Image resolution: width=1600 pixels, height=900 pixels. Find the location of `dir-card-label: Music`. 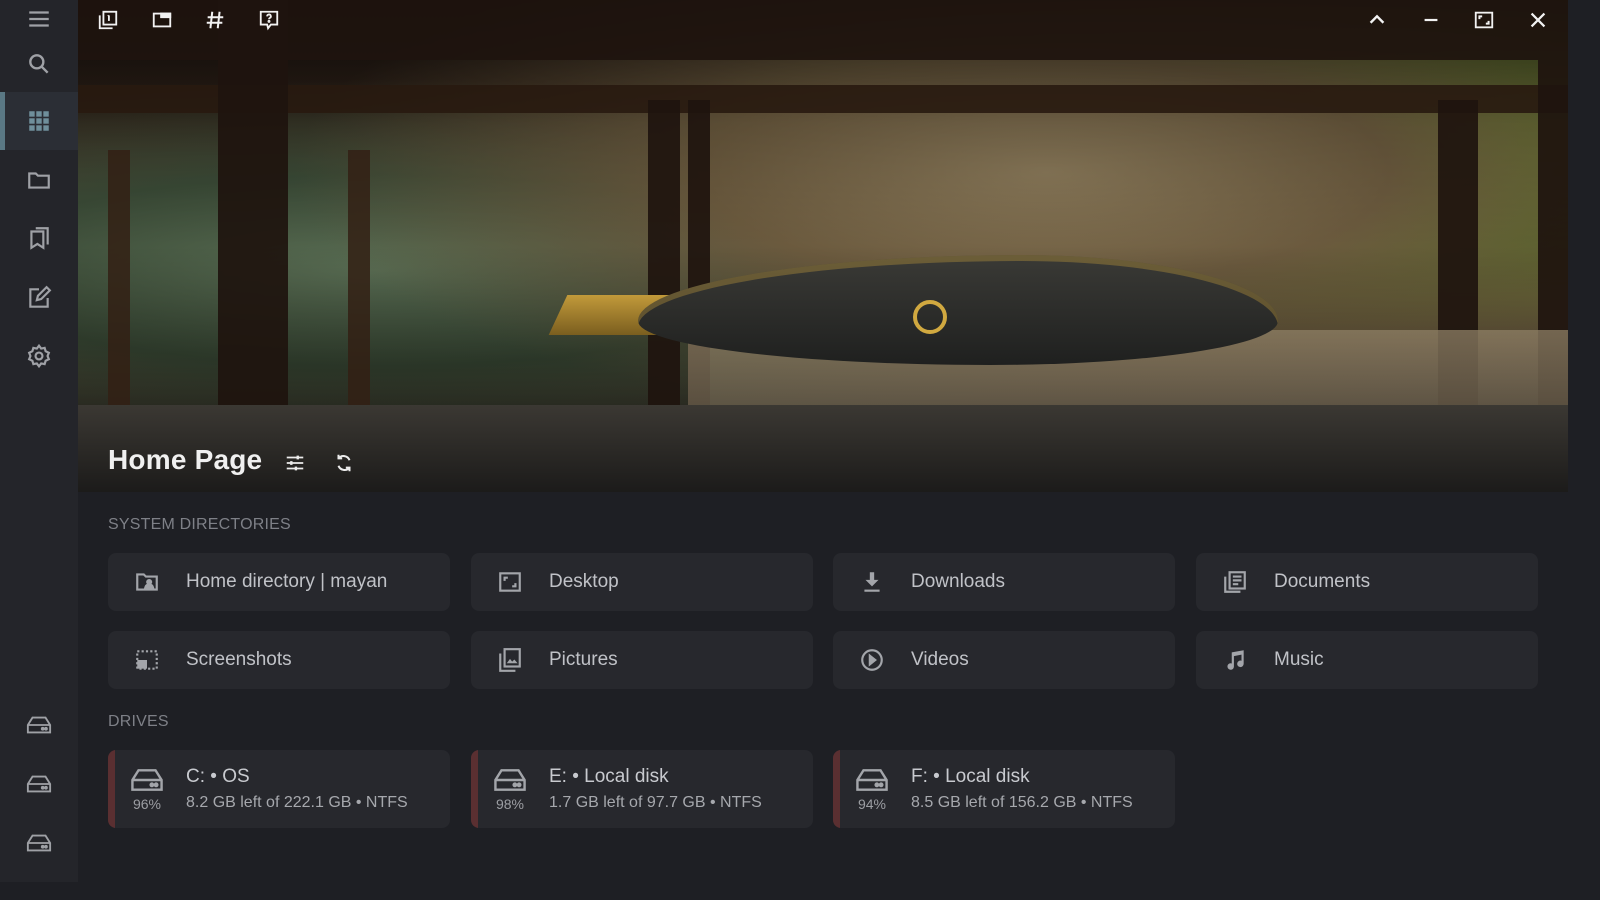

dir-card-label: Music is located at coordinates (1299, 659).